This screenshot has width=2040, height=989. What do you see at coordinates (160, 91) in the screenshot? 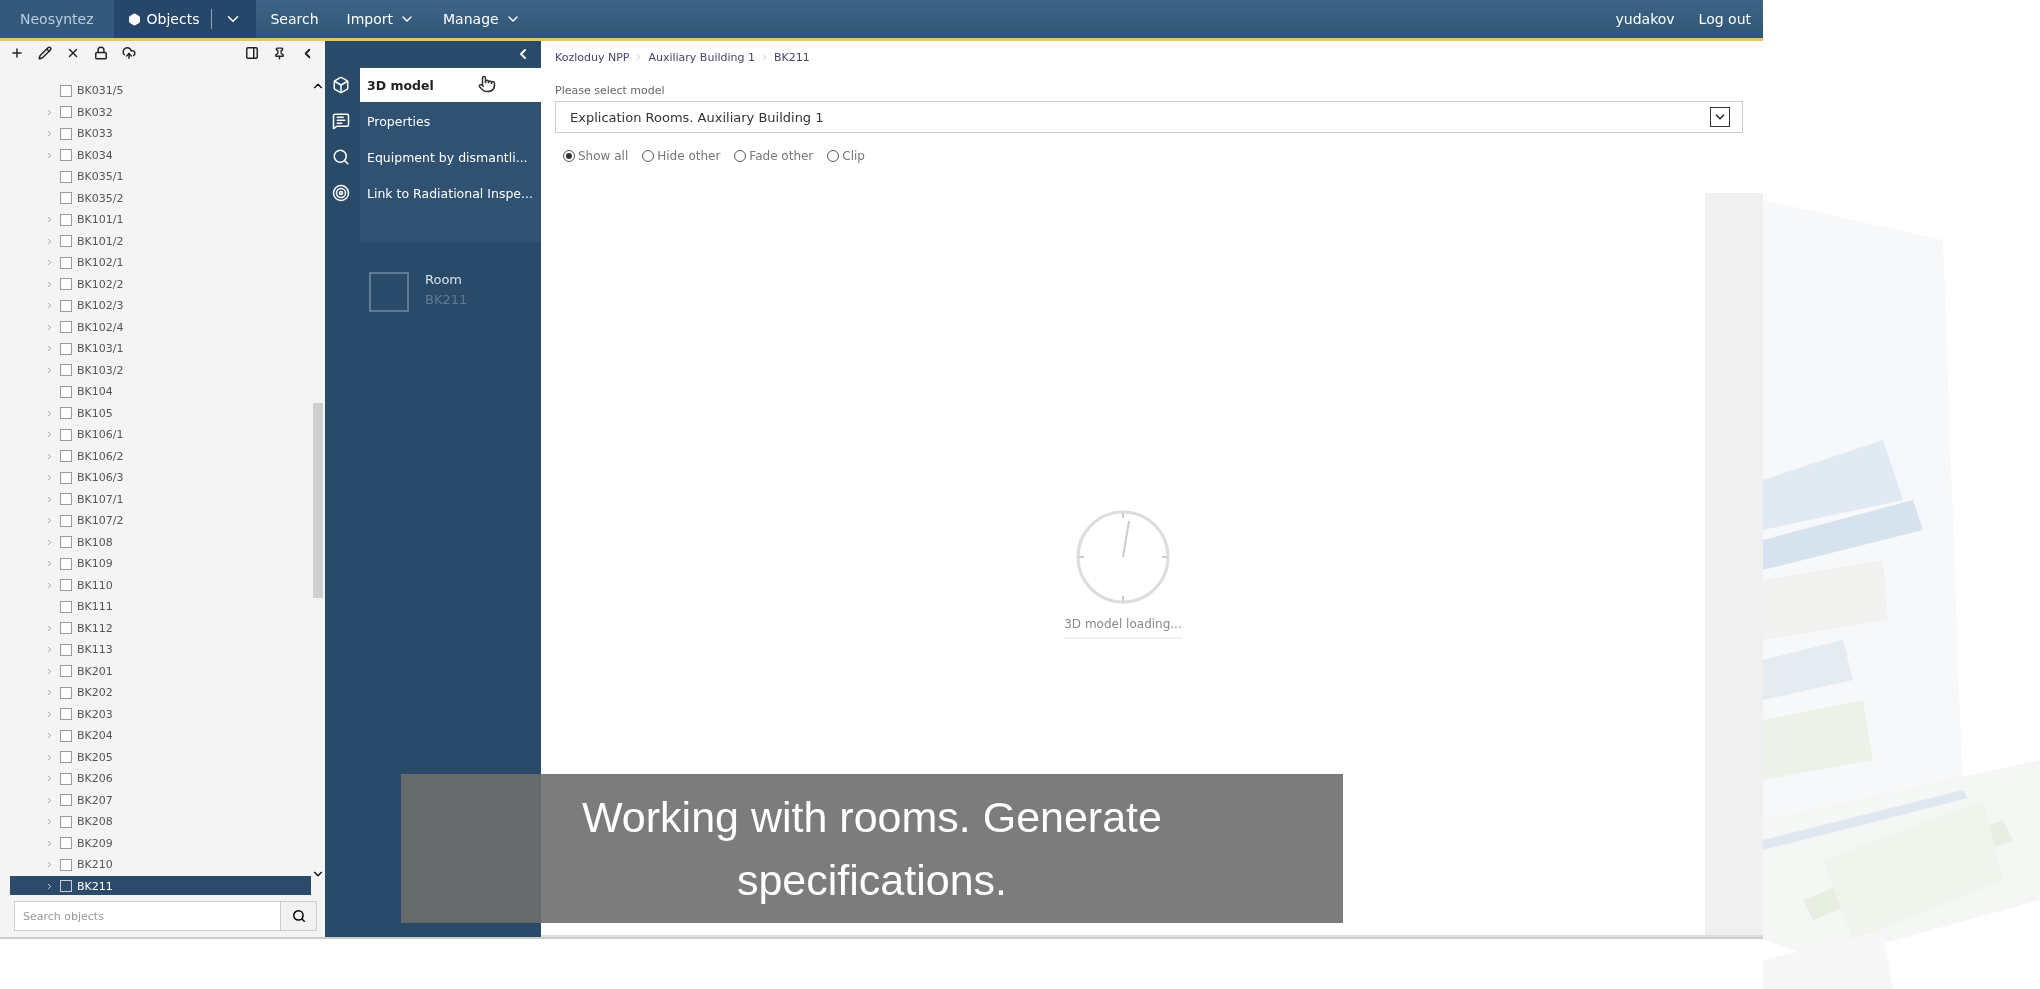
I see `tree-item: BK031/5` at bounding box center [160, 91].